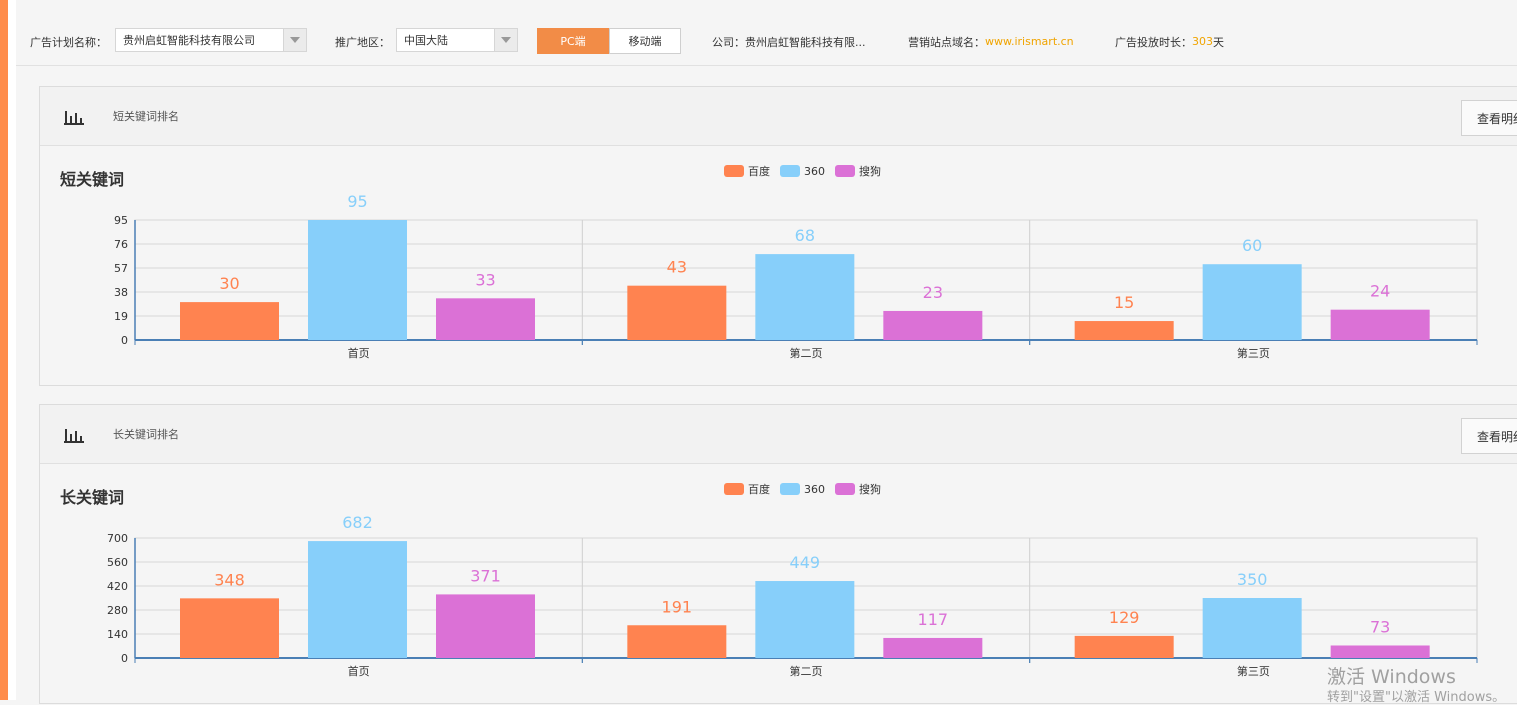  What do you see at coordinates (117, 586) in the screenshot?
I see `y-tick-label: 420` at bounding box center [117, 586].